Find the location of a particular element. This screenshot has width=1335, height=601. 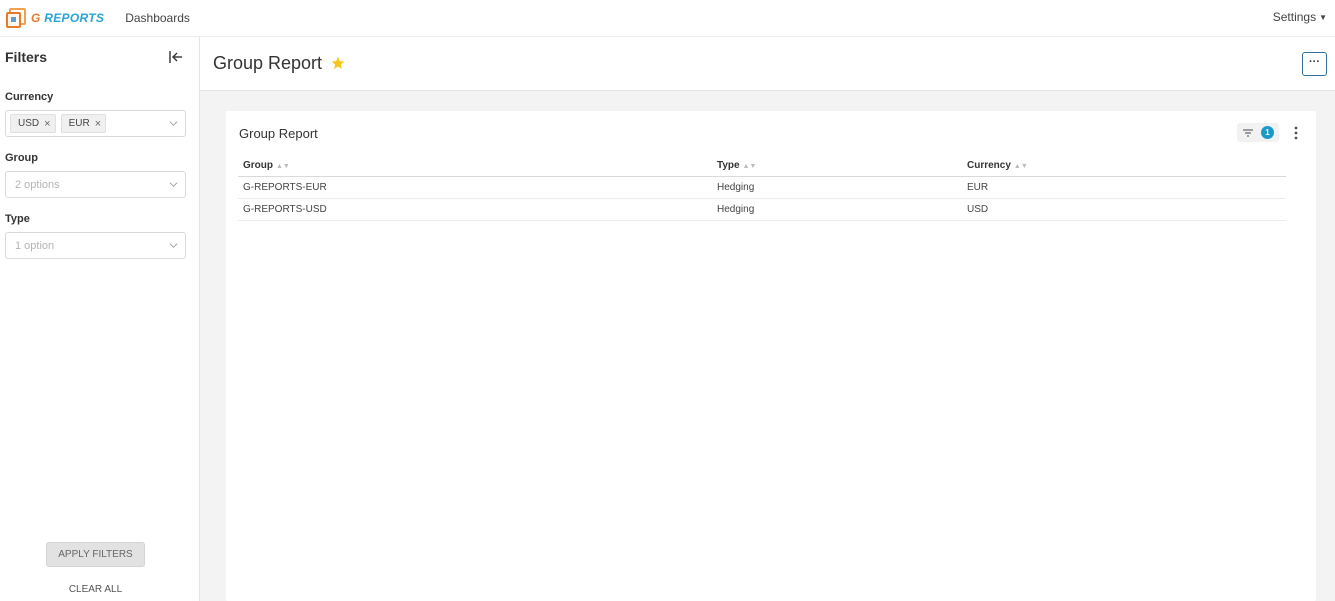

kebab-menu-icon is located at coordinates (1296, 133).